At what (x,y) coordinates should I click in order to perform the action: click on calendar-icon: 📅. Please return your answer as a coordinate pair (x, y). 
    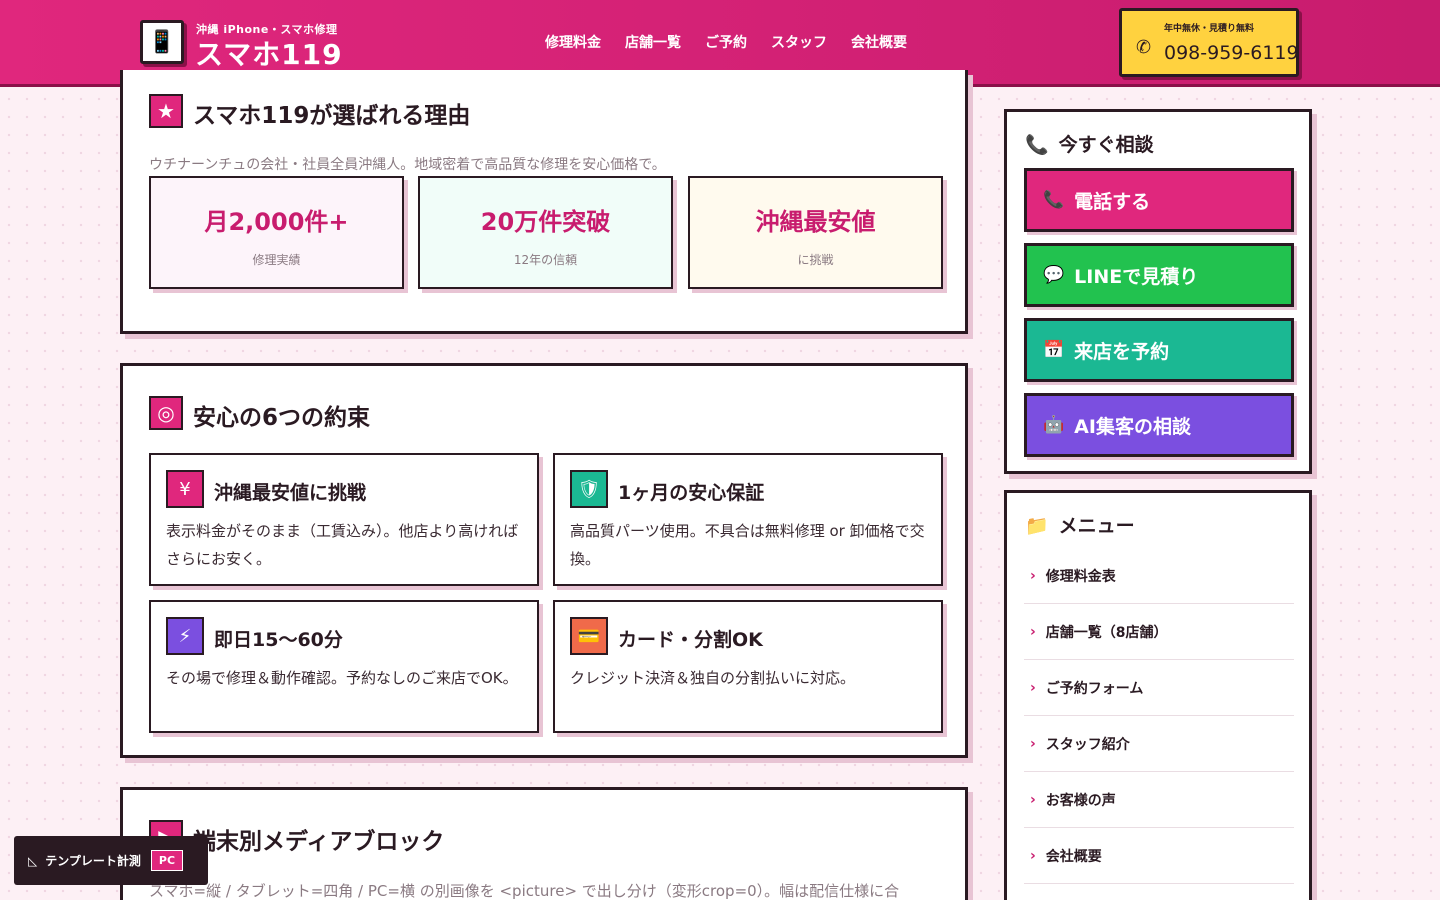
    Looking at the image, I should click on (1054, 350).